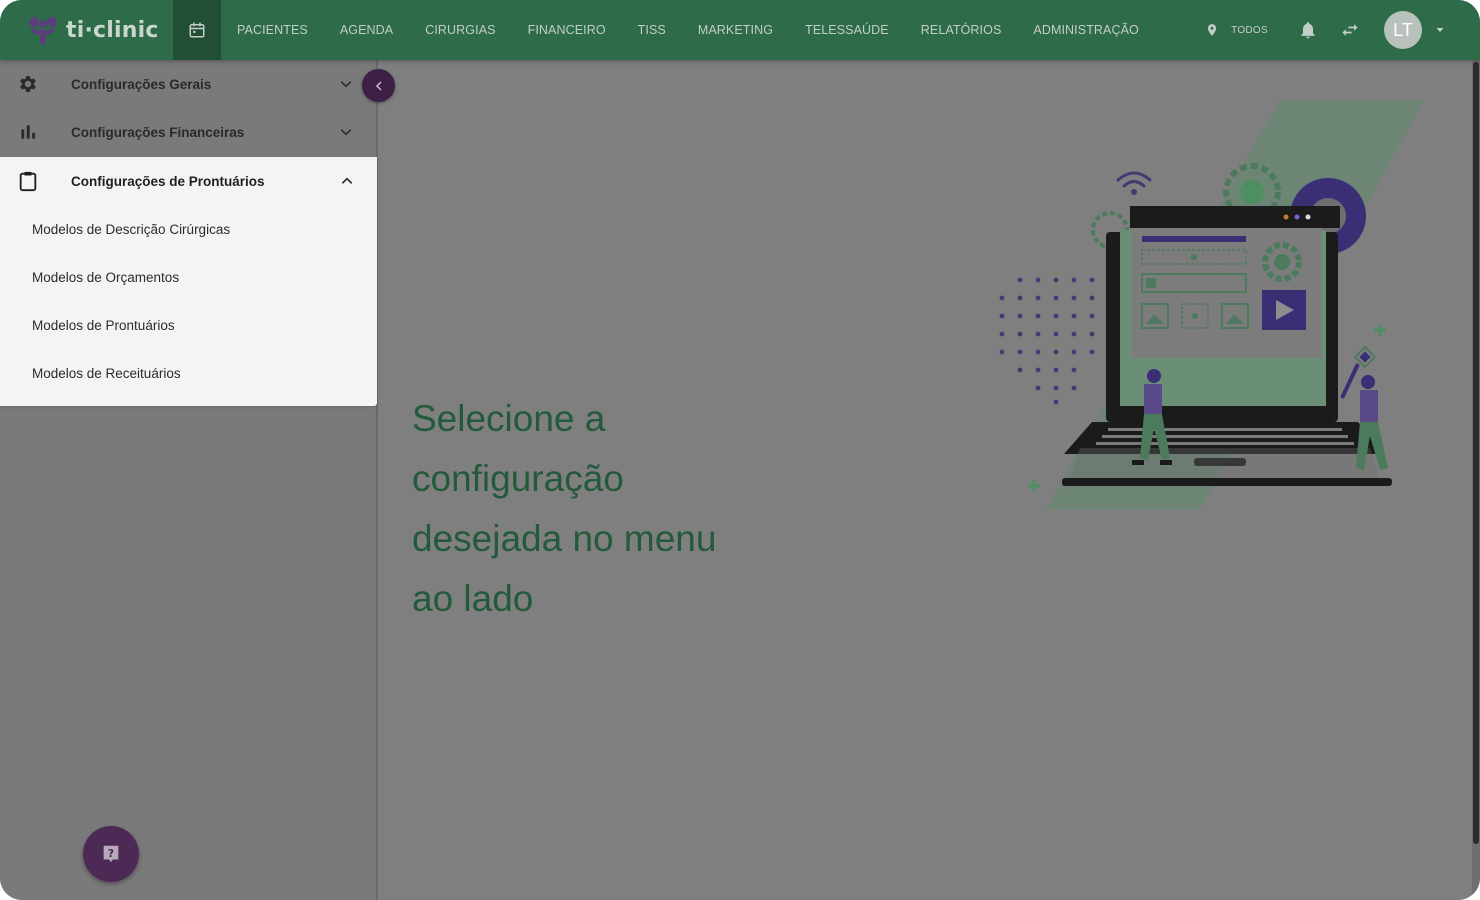 The height and width of the screenshot is (900, 1480). What do you see at coordinates (961, 30) in the screenshot?
I see `nav-relatorios: RELATÓRIOS` at bounding box center [961, 30].